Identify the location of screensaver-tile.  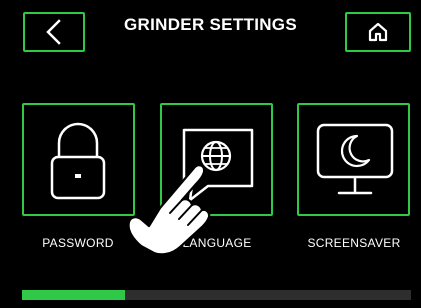
(353, 159).